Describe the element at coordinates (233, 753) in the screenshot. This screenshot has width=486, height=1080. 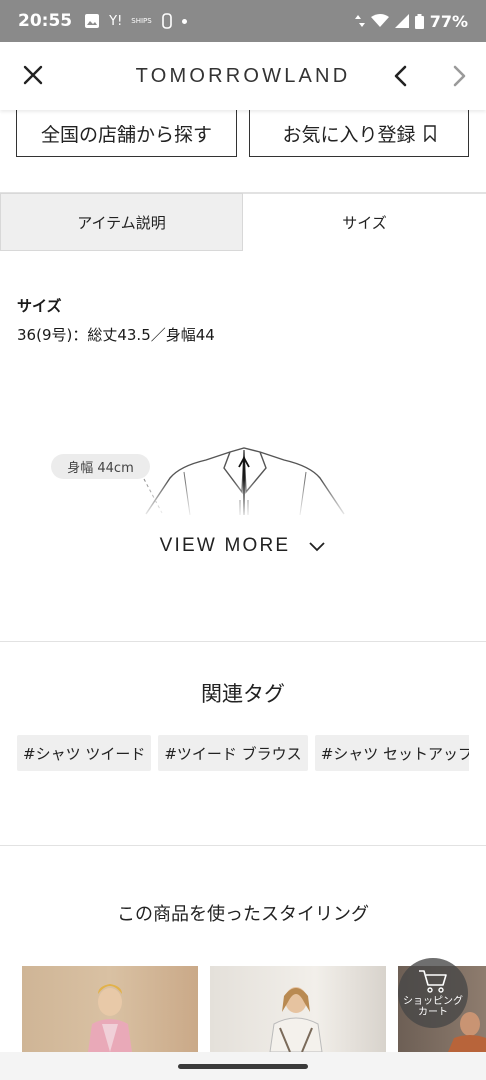
I see `tag-chip: #ツイード ブラウス` at that location.